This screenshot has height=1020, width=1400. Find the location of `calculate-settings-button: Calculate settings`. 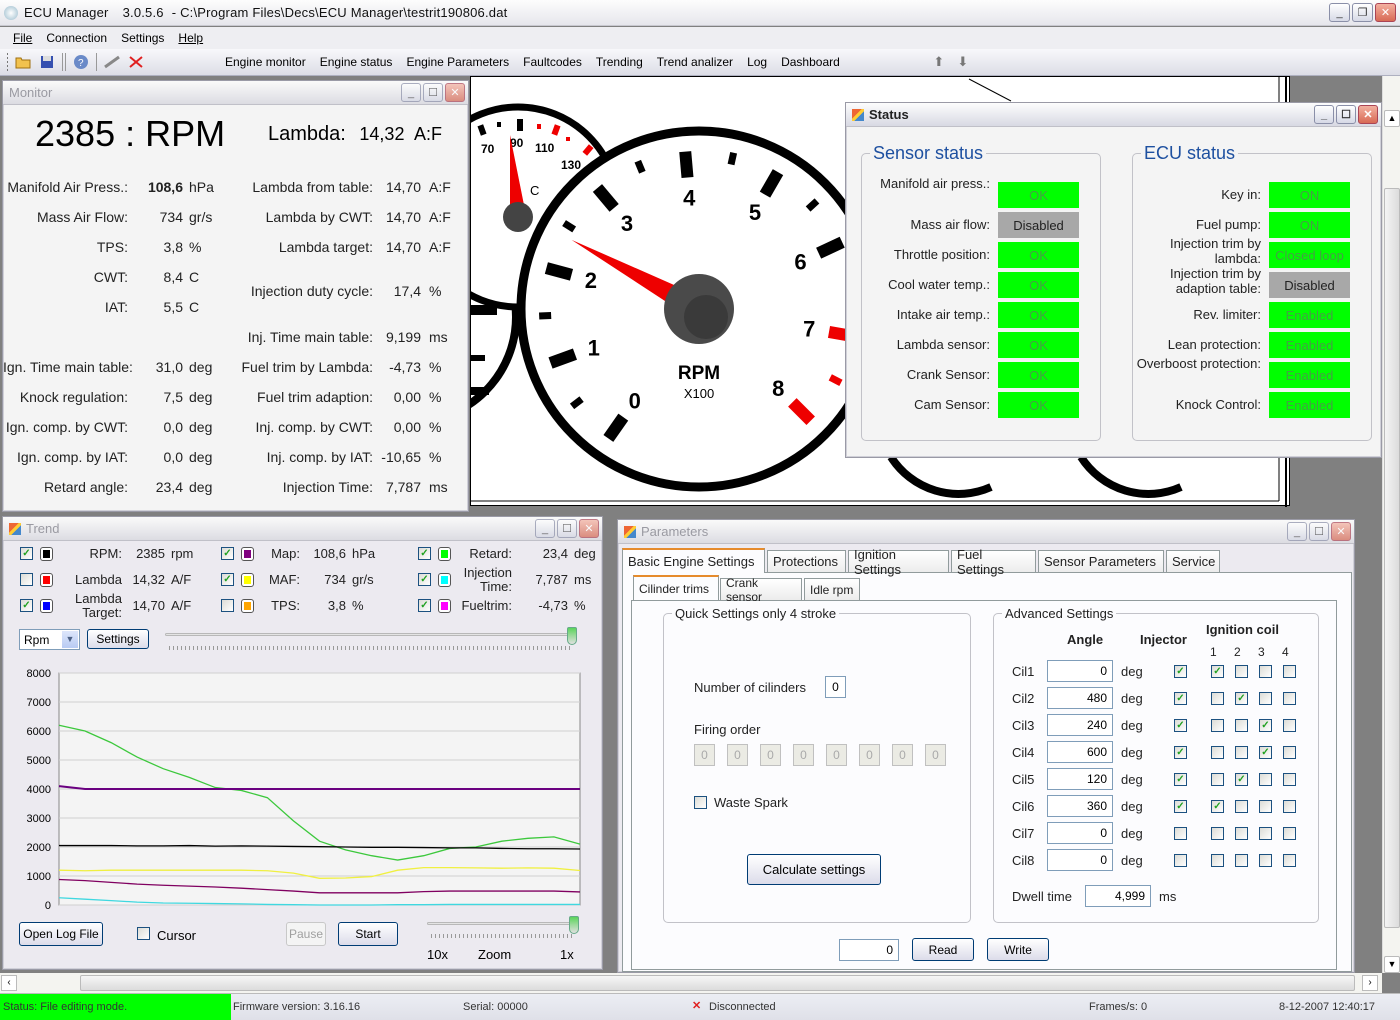

calculate-settings-button: Calculate settings is located at coordinates (814, 869).